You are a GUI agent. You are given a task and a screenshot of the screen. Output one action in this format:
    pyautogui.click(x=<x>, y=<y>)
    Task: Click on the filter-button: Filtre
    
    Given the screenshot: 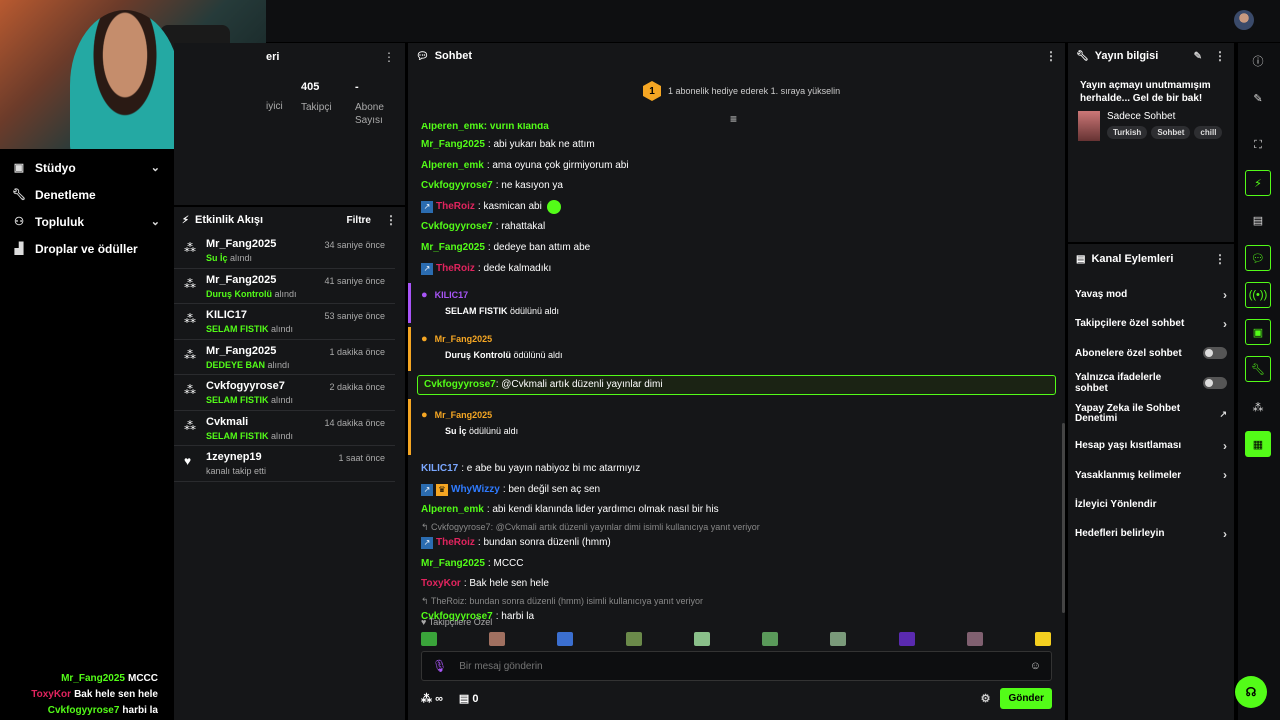 What is the action you would take?
    pyautogui.click(x=359, y=220)
    